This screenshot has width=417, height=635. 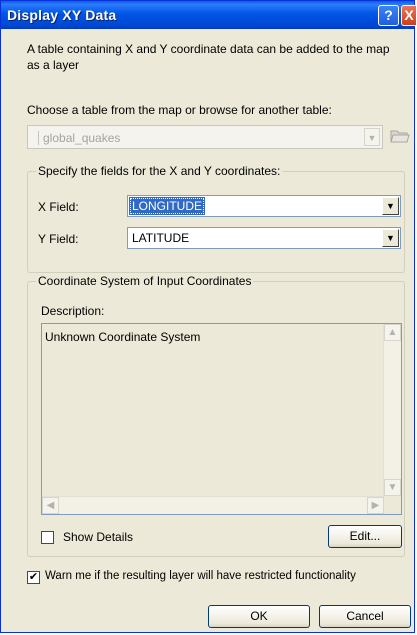 I want to click on x-field-label: X Field:, so click(x=58, y=207).